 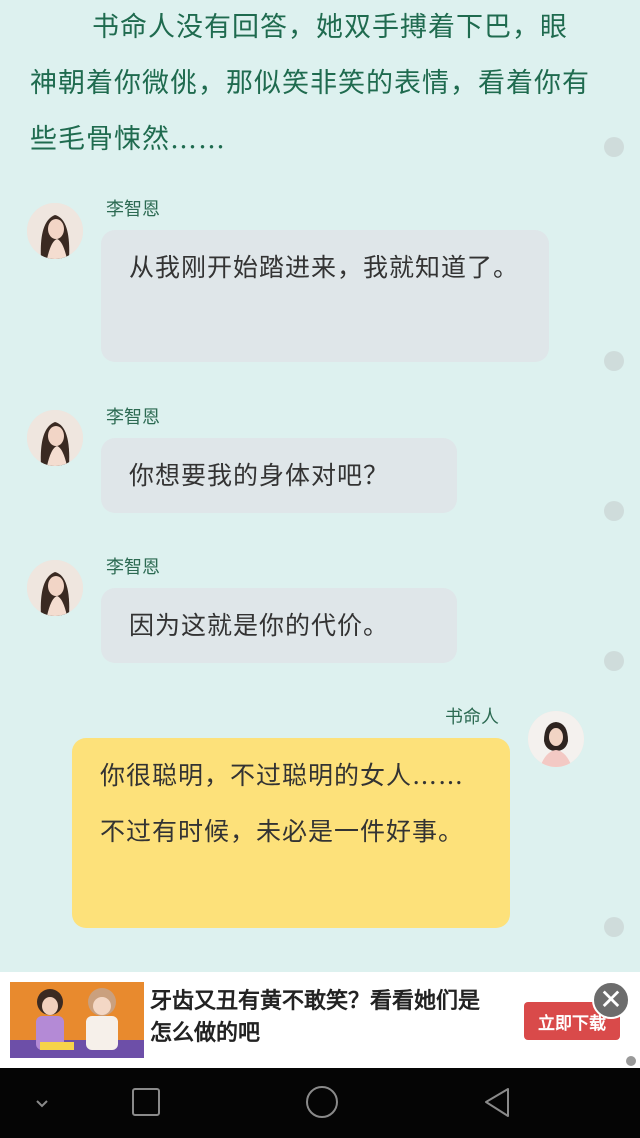 I want to click on ad-text: 牙齿又丑有黄不敢笑？看看她们是怎么做的吧, so click(x=315, y=1018).